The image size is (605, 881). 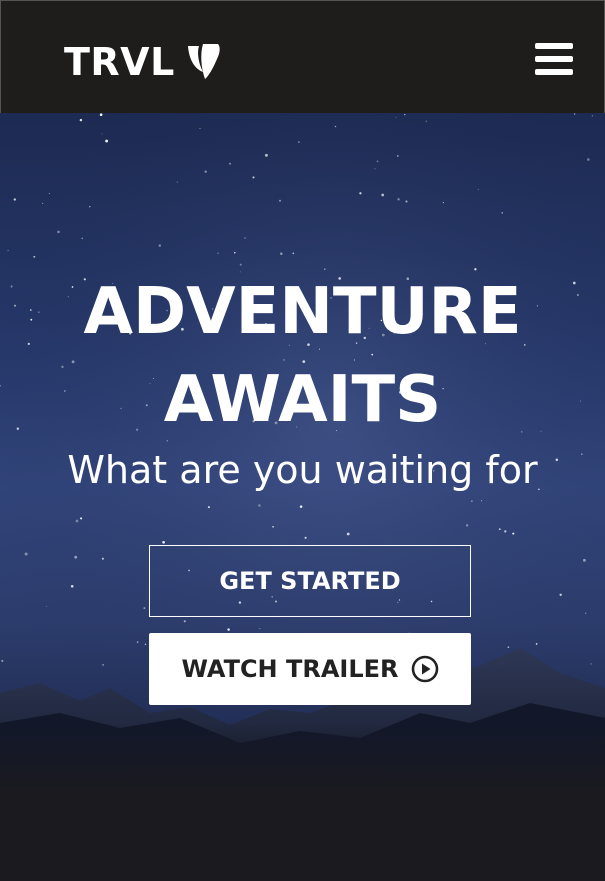 What do you see at coordinates (302, 312) in the screenshot?
I see `hero-title-line-1: ADVENTURE` at bounding box center [302, 312].